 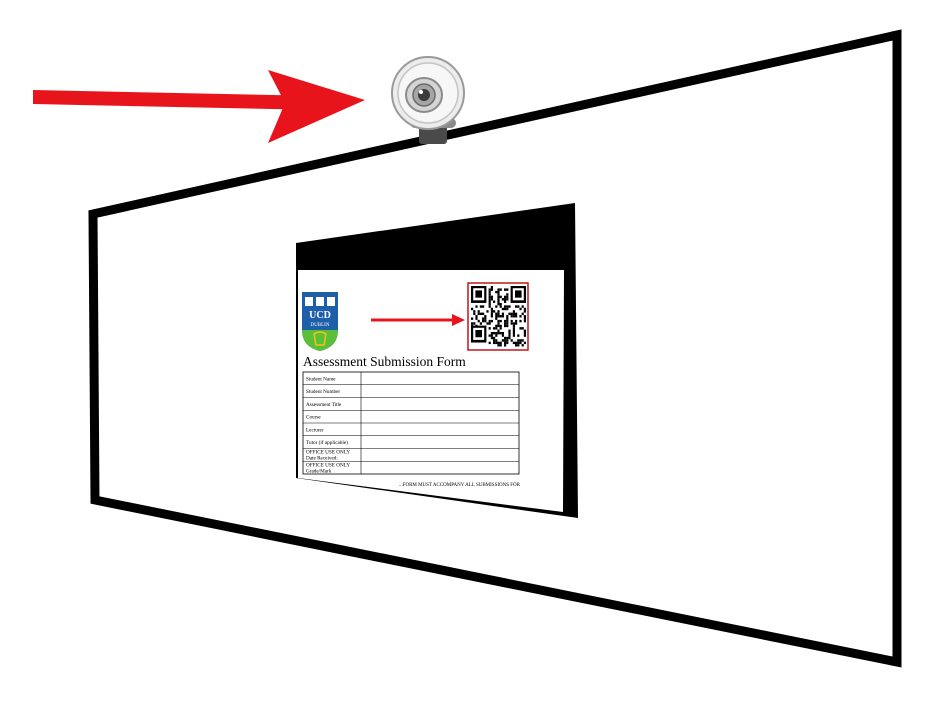 What do you see at coordinates (384, 361) in the screenshot?
I see `form-title: Assessment Submission Form` at bounding box center [384, 361].